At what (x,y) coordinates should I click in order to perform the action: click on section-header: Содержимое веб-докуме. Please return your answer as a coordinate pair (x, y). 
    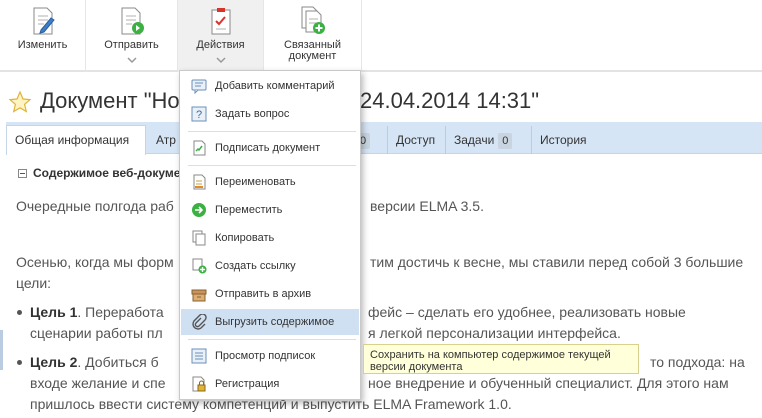
    Looking at the image, I should click on (99, 173).